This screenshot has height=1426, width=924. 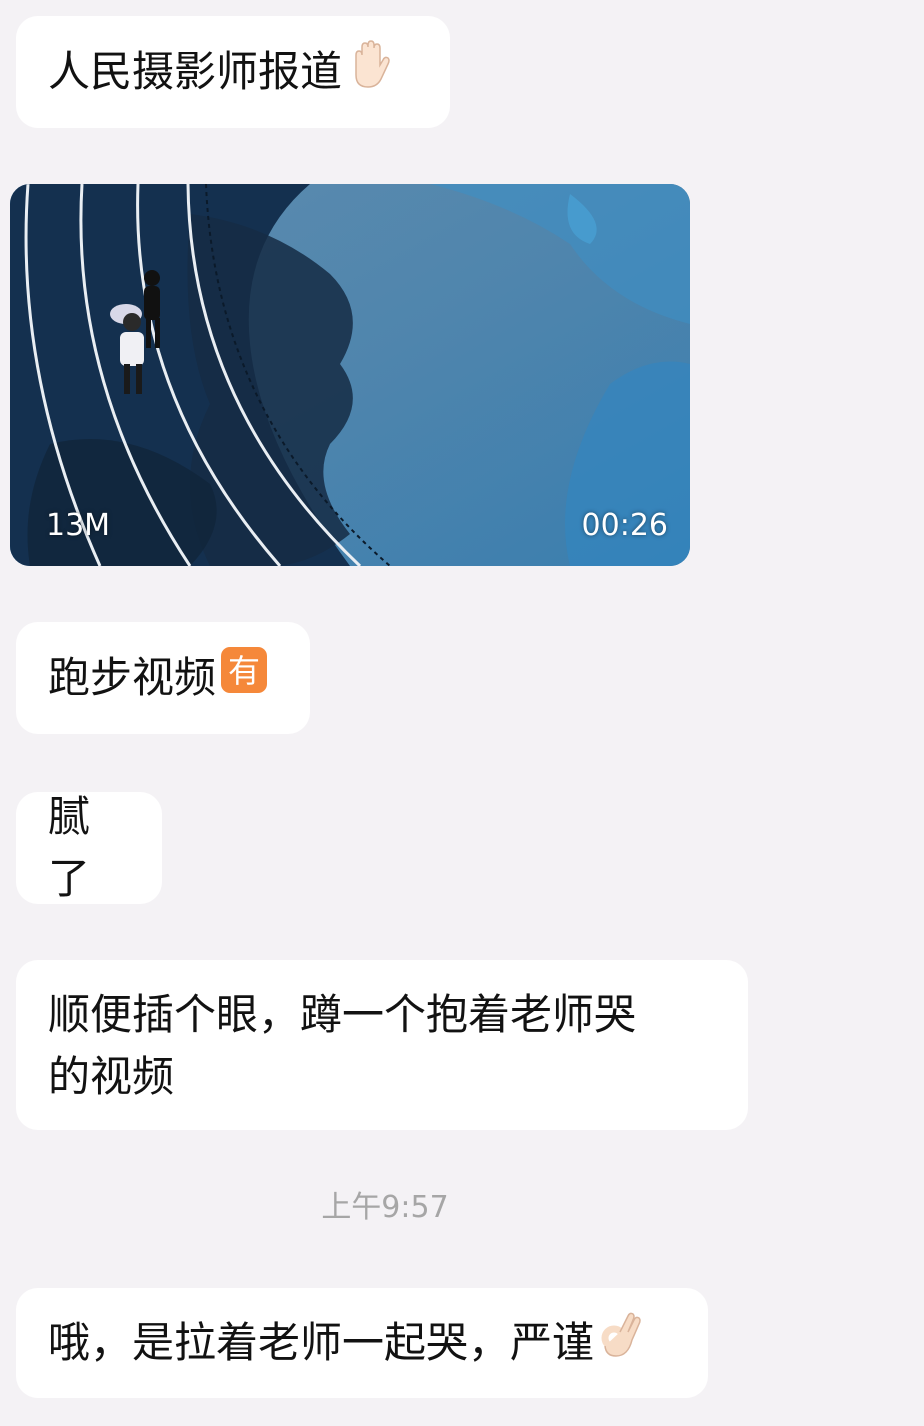 I want to click on video-duration: 00:26, so click(x=624, y=525).